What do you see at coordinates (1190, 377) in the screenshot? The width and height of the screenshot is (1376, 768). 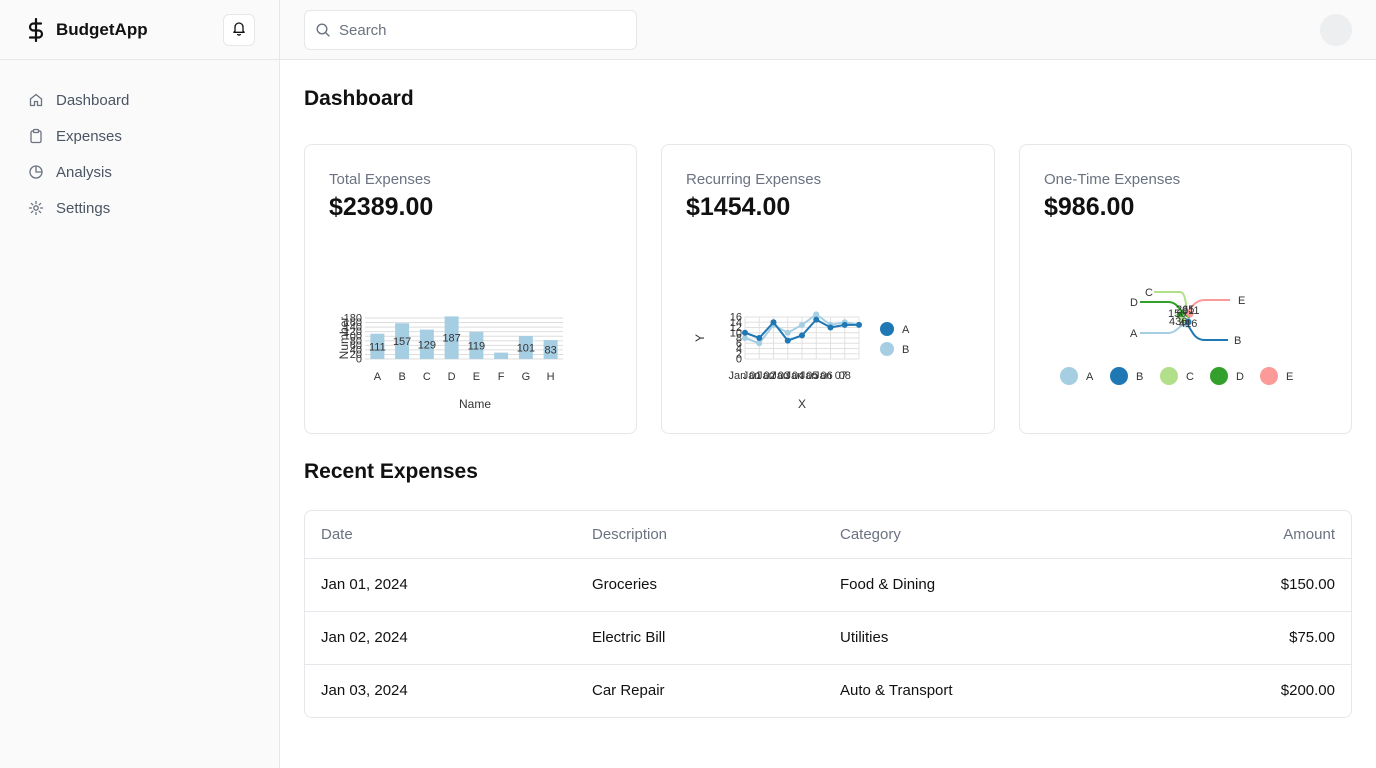 I see `legend-label: C` at bounding box center [1190, 377].